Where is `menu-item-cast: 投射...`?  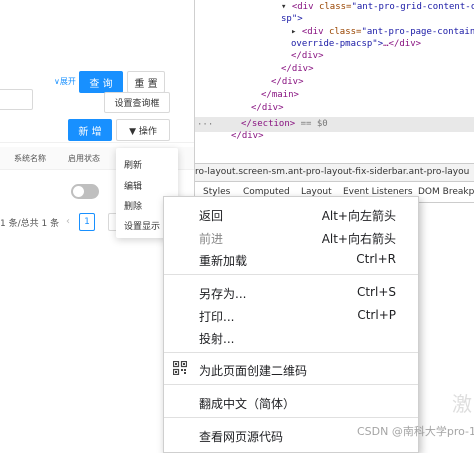
menu-item-cast: 投射... is located at coordinates (216, 338).